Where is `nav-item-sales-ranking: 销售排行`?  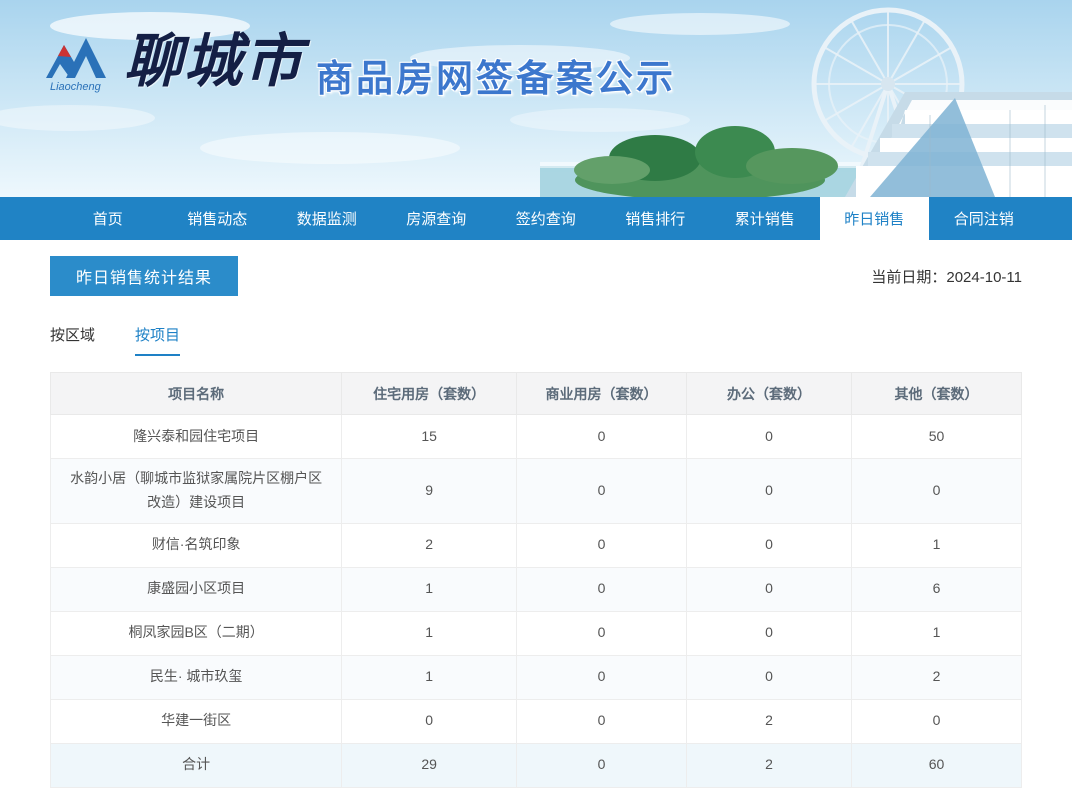 nav-item-sales-ranking: 销售排行 is located at coordinates (656, 218).